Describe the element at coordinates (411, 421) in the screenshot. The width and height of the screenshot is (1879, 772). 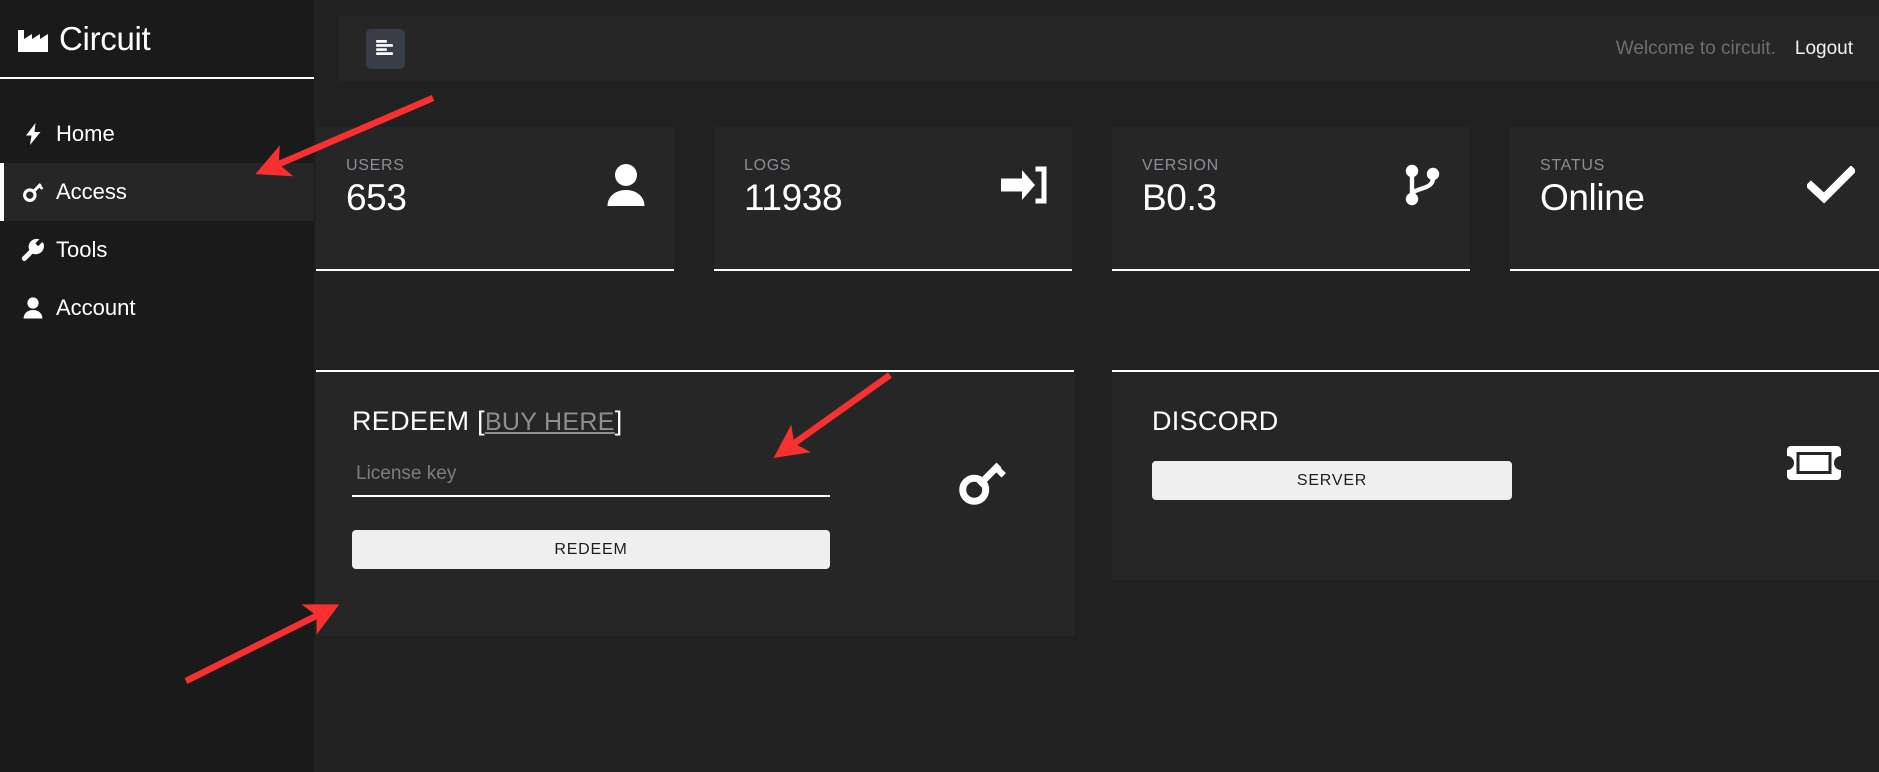
I see `redeem-title-text: REDEEM` at that location.